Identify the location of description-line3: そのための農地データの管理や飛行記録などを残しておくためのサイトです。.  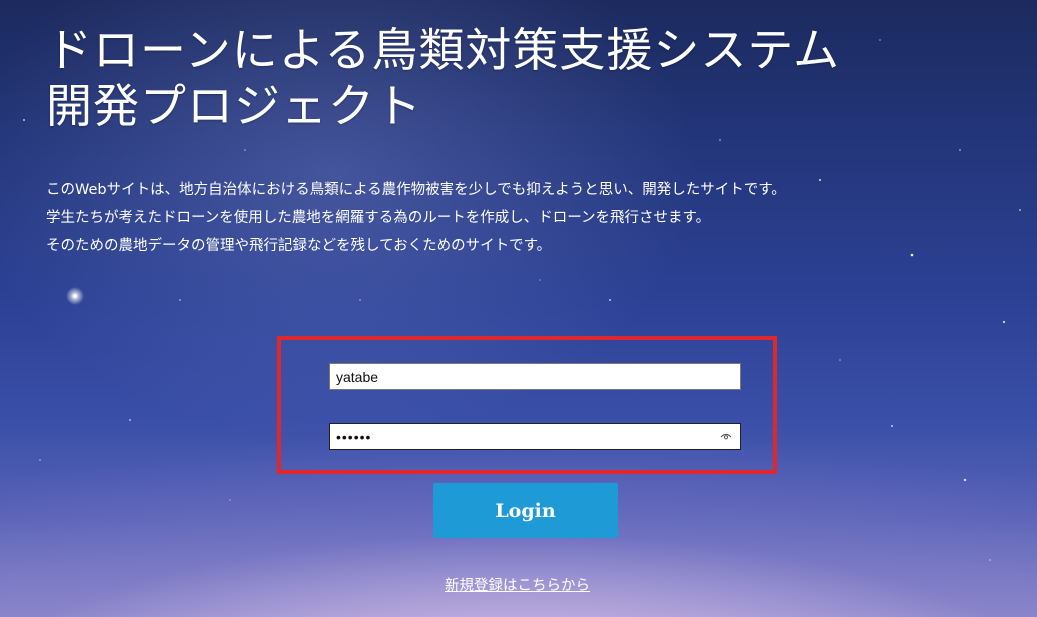
(299, 246).